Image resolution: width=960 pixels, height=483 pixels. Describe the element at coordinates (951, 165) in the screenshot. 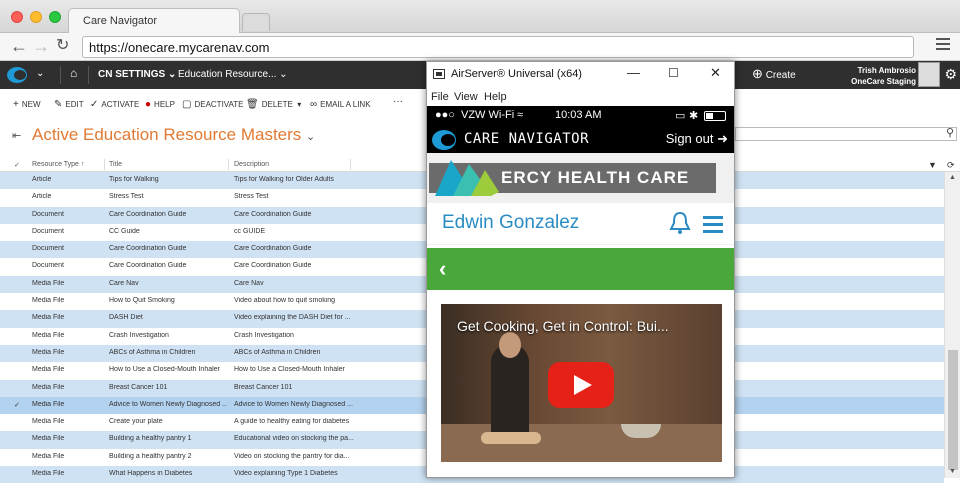

I see `refresh-icon: ⟳` at that location.